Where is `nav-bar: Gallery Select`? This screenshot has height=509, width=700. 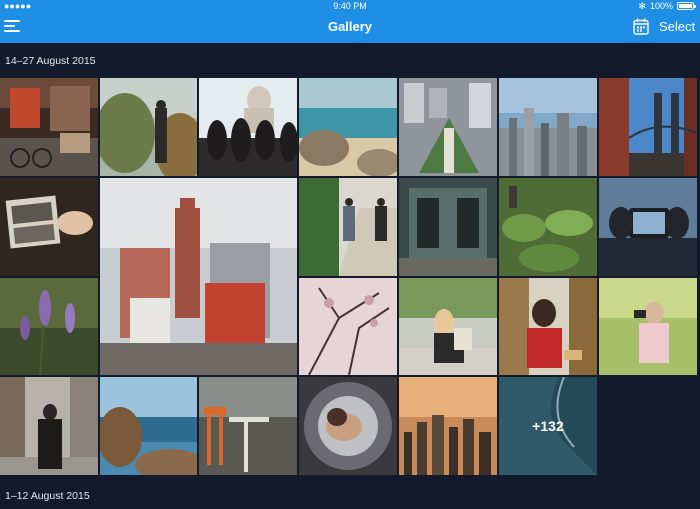 nav-bar: Gallery Select is located at coordinates (350, 27).